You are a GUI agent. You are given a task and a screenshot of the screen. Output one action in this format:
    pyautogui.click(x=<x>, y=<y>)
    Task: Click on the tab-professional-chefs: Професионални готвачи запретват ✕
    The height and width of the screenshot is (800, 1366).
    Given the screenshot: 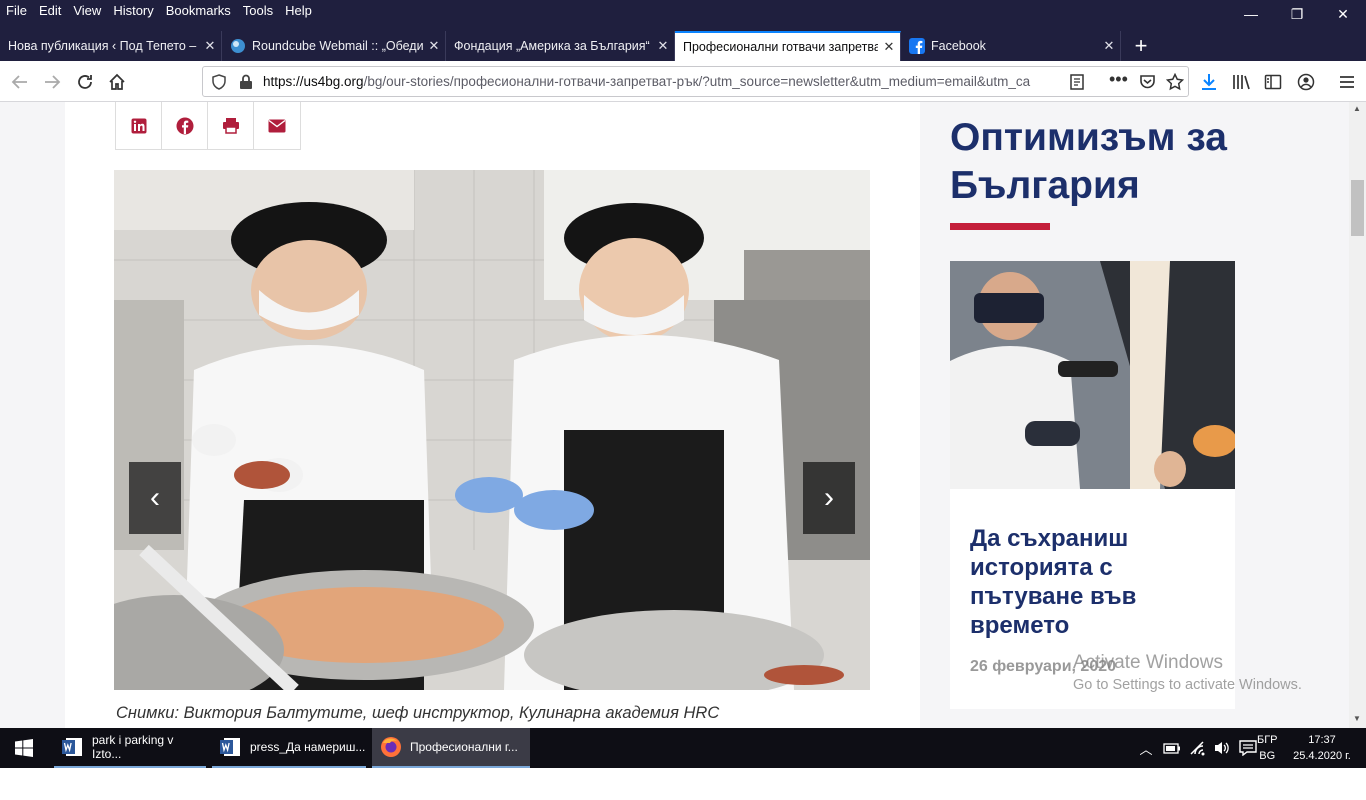 What is the action you would take?
    pyautogui.click(x=788, y=46)
    